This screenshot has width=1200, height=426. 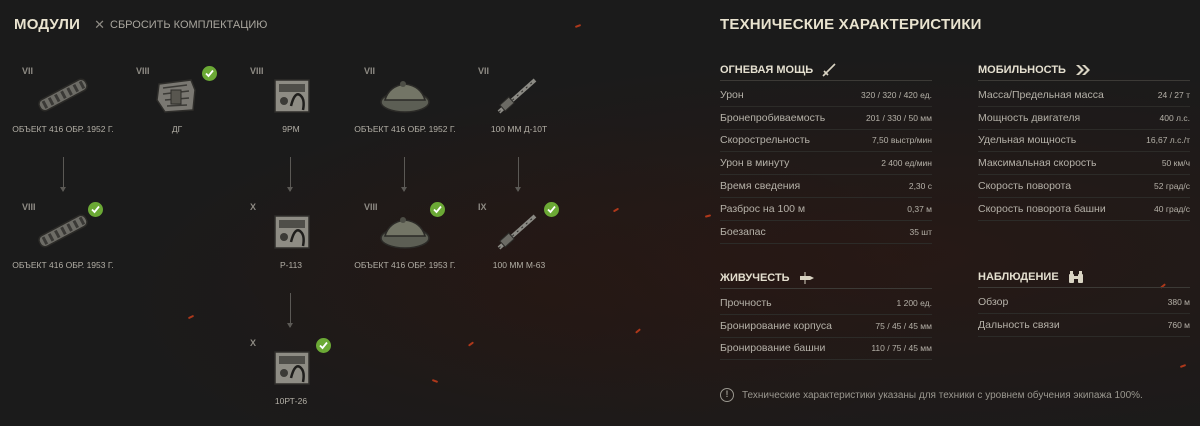 I want to click on module-tracks-2: VIII ОБЪЕКТ 416 ОБР. 1953 Г., so click(x=63, y=236).